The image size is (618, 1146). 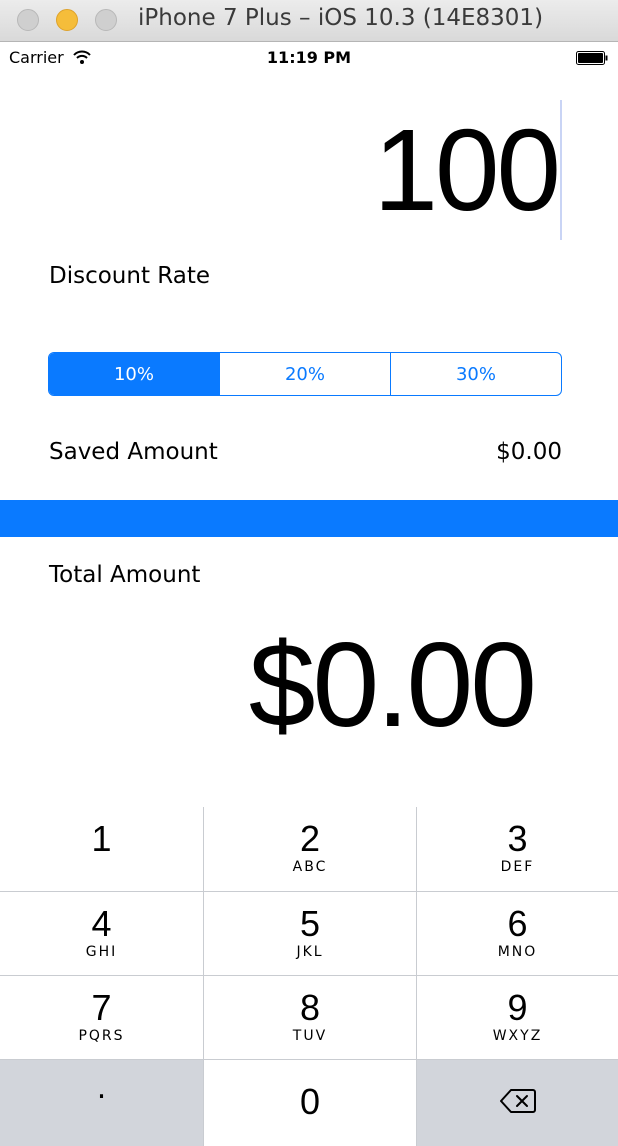 What do you see at coordinates (310, 838) in the screenshot?
I see `key-digit: 2` at bounding box center [310, 838].